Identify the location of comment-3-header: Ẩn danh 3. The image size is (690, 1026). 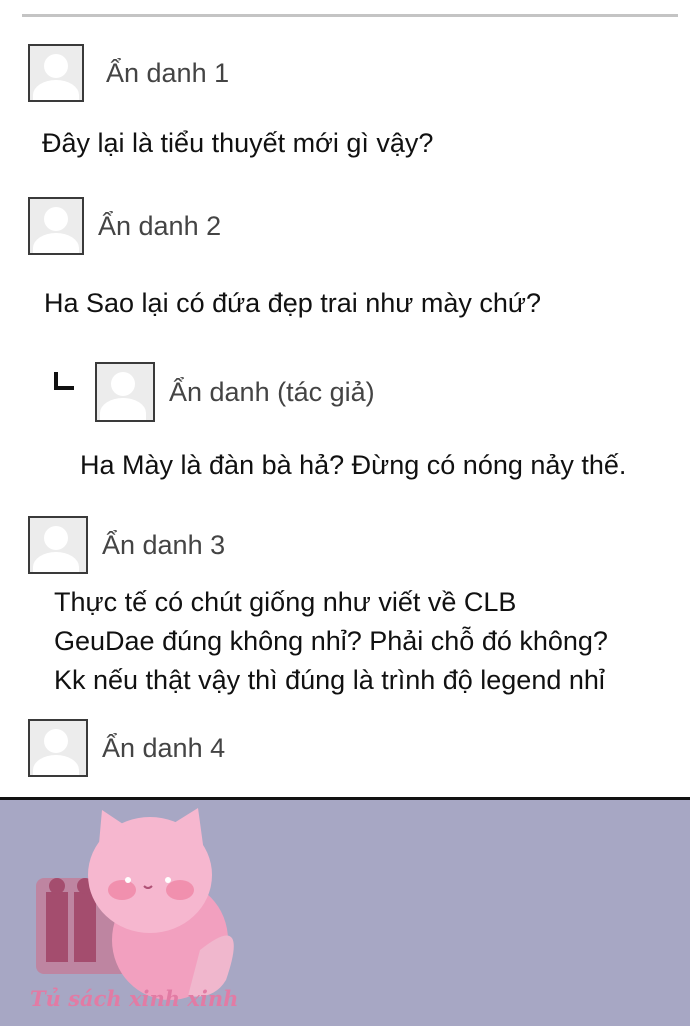
(126, 545).